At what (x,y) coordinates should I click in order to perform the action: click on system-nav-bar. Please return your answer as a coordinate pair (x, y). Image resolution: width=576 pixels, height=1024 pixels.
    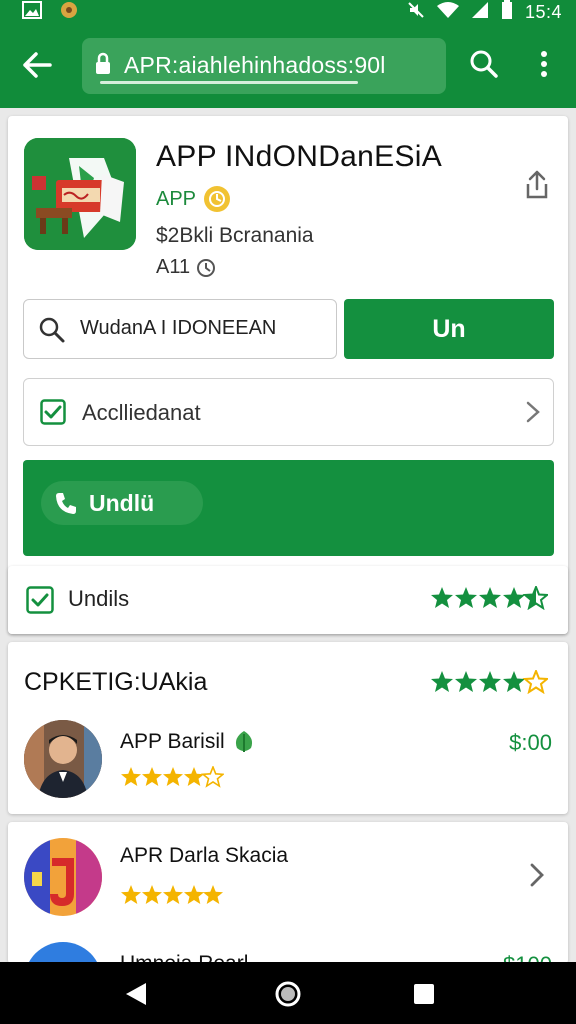
    Looking at the image, I should click on (288, 993).